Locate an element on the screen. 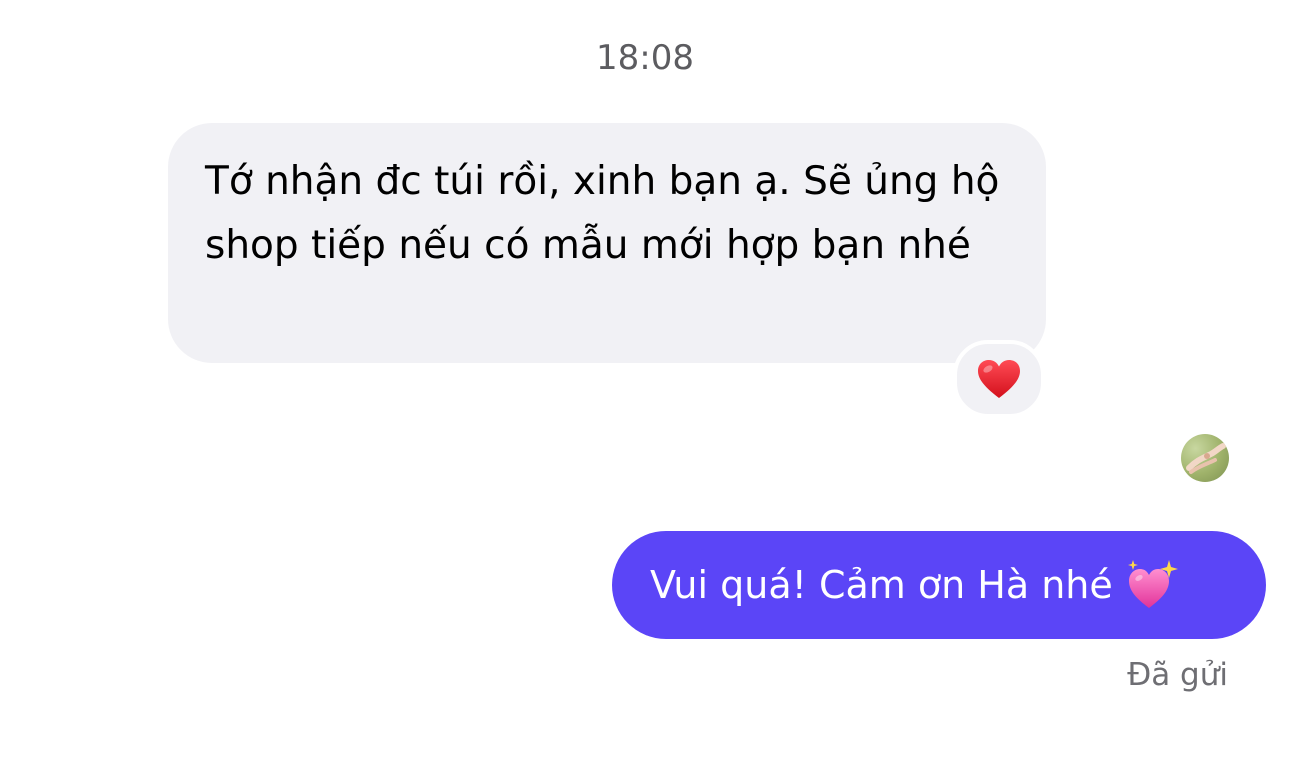 This screenshot has height=765, width=1290. outgoing-message-bubble: Vui quá! Cảm ơn Hà nhé is located at coordinates (939, 585).